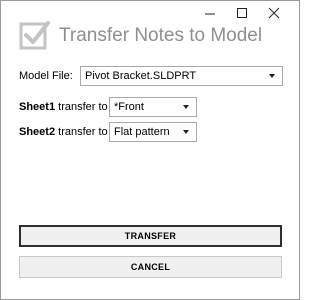 The width and height of the screenshot is (320, 300). What do you see at coordinates (141, 76) in the screenshot?
I see `model-file-value: Pivot Bracket.SLDPRT` at bounding box center [141, 76].